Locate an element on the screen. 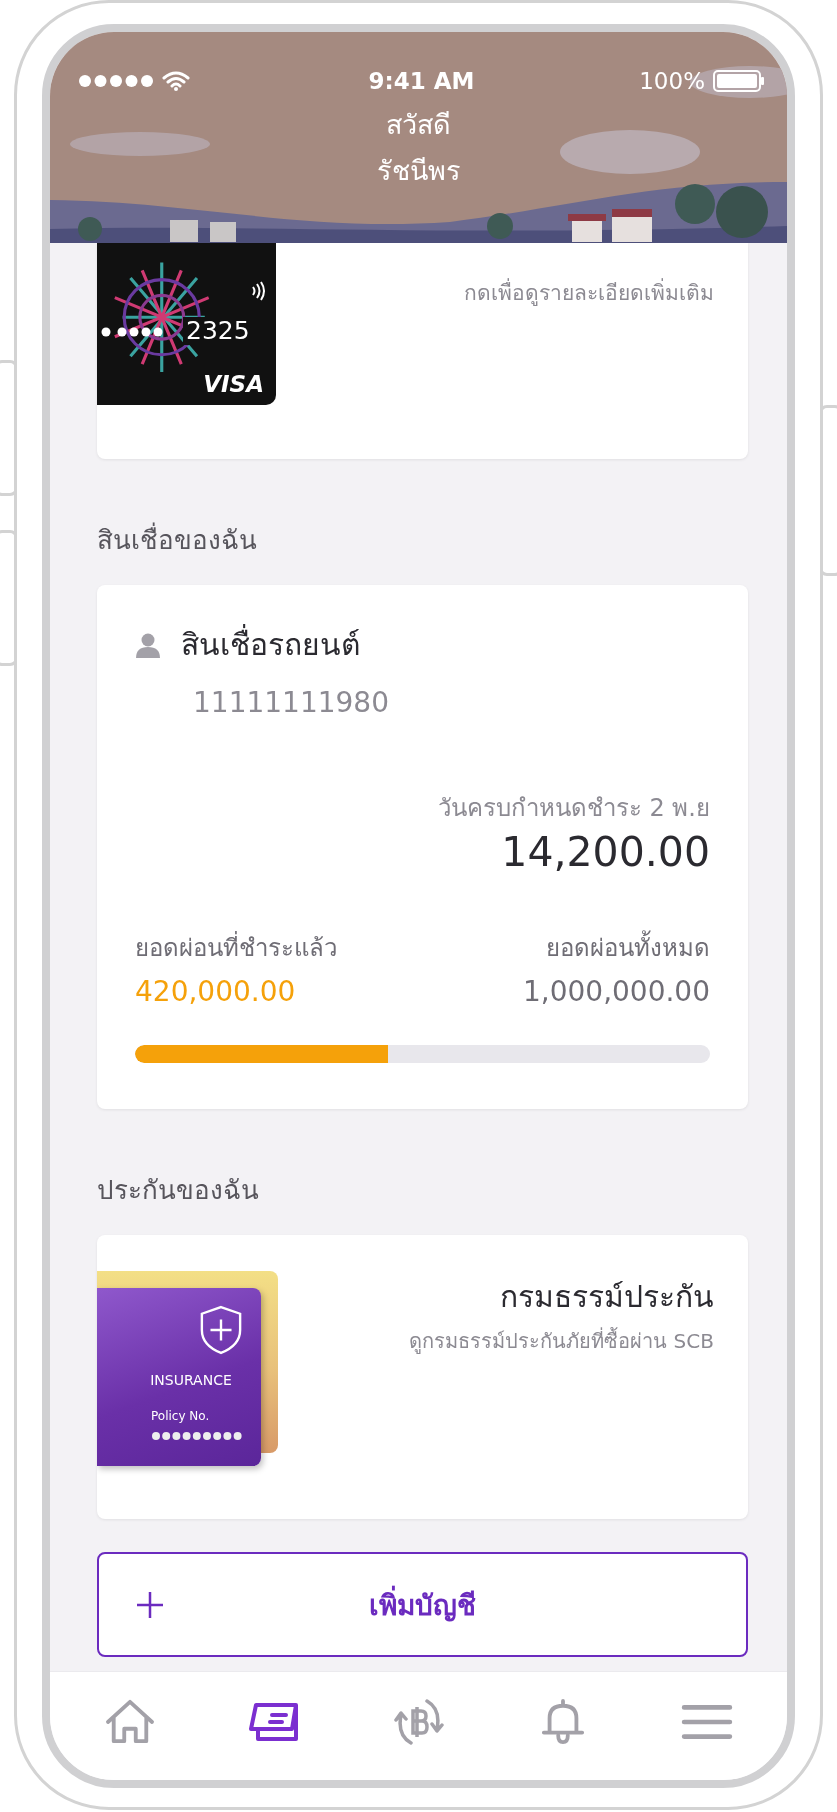 The height and width of the screenshot is (1812, 837). person-icon is located at coordinates (148, 645).